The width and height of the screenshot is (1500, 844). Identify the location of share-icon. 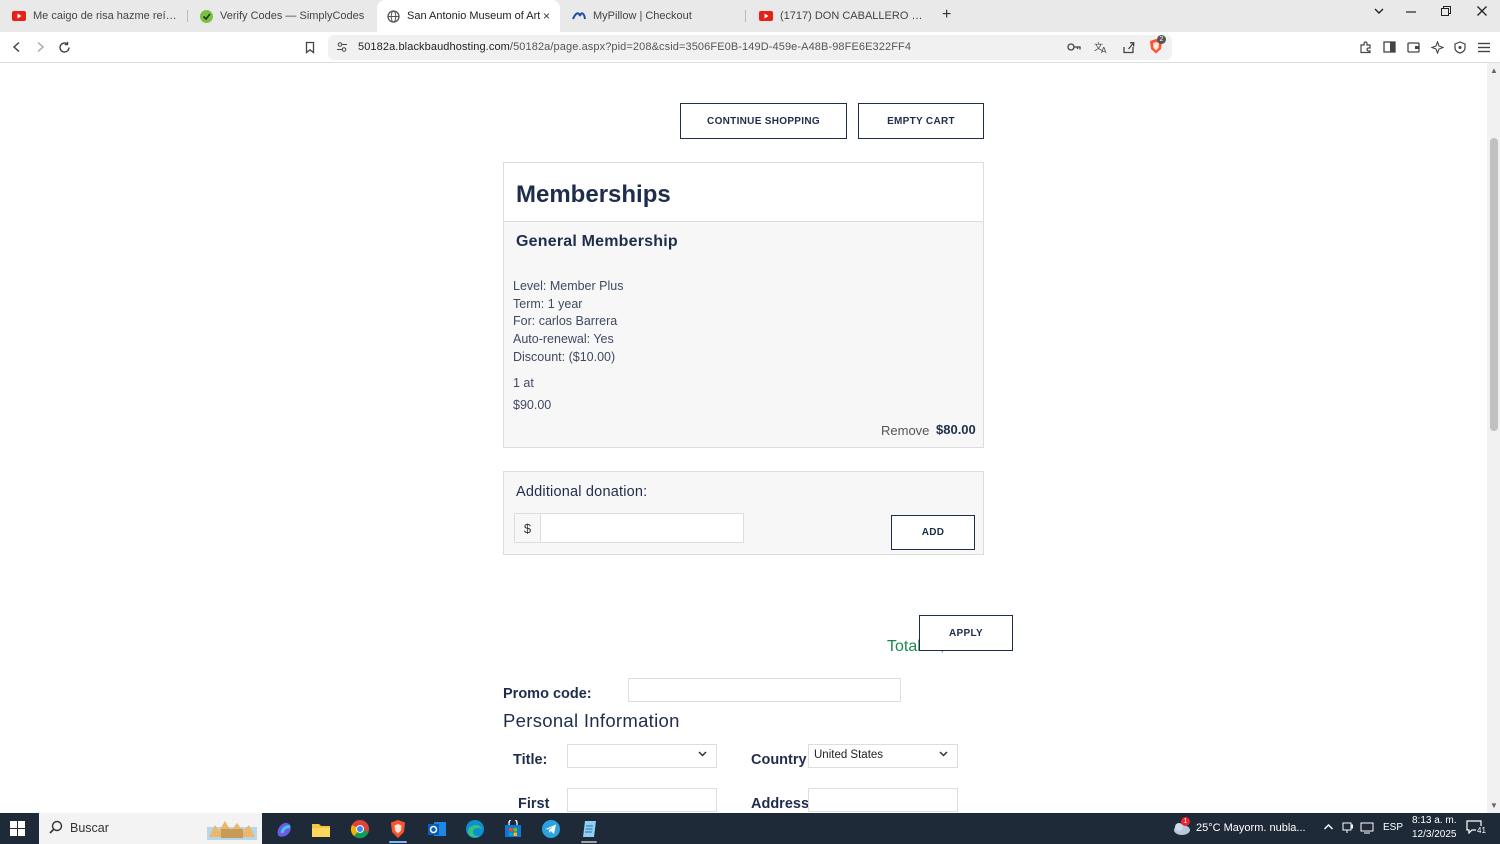
(1128, 47).